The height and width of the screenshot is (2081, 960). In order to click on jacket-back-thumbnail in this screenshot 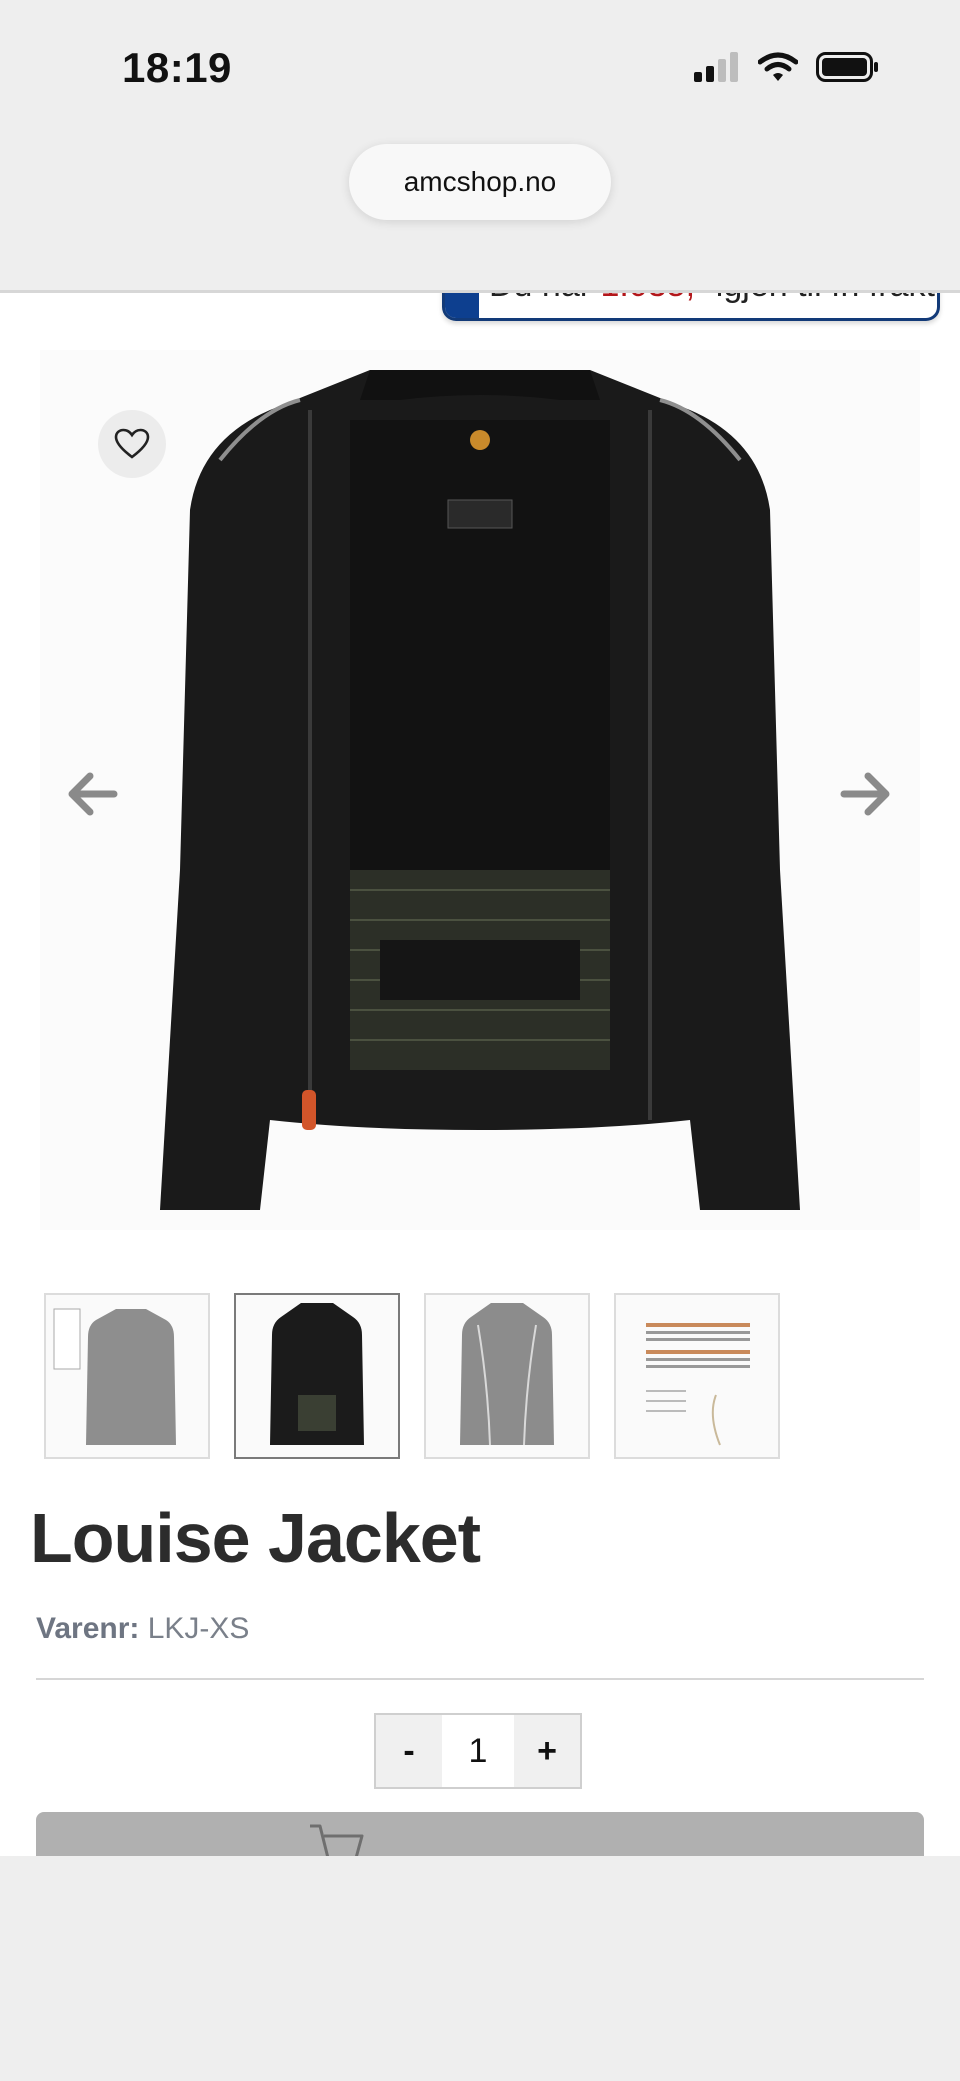, I will do `click(507, 1374)`.